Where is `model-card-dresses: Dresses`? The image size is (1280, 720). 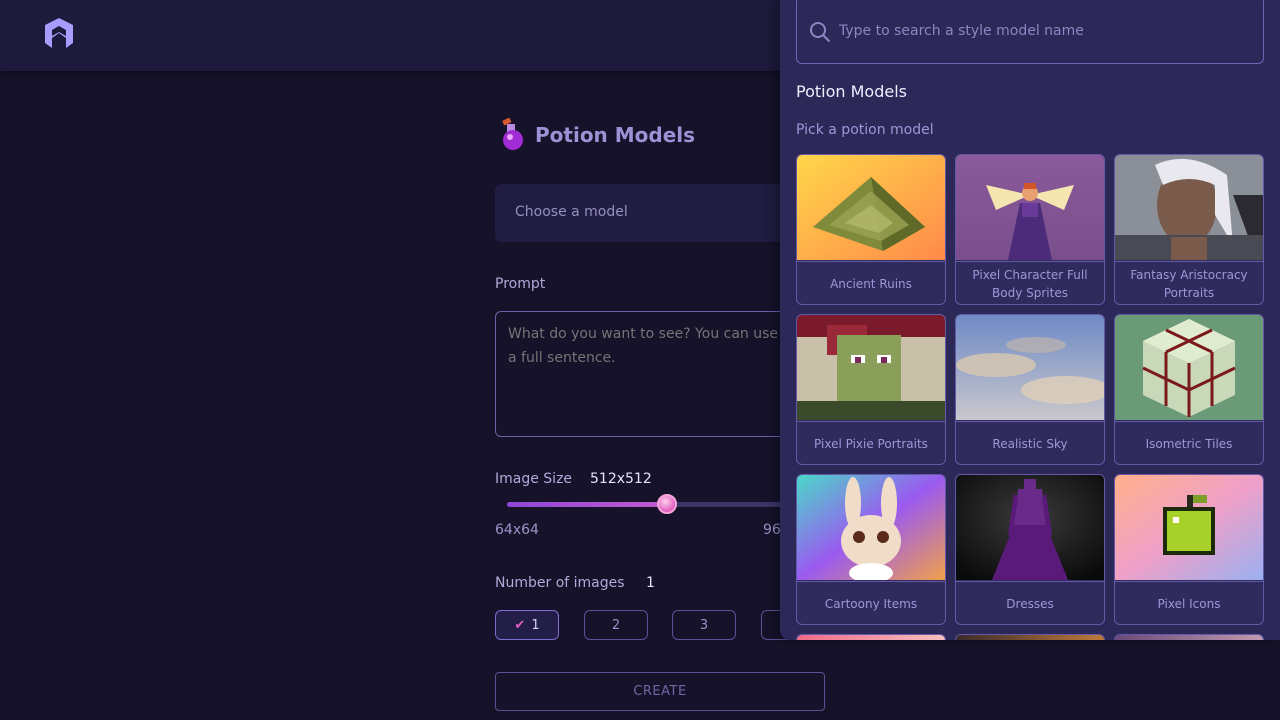 model-card-dresses: Dresses is located at coordinates (1030, 549).